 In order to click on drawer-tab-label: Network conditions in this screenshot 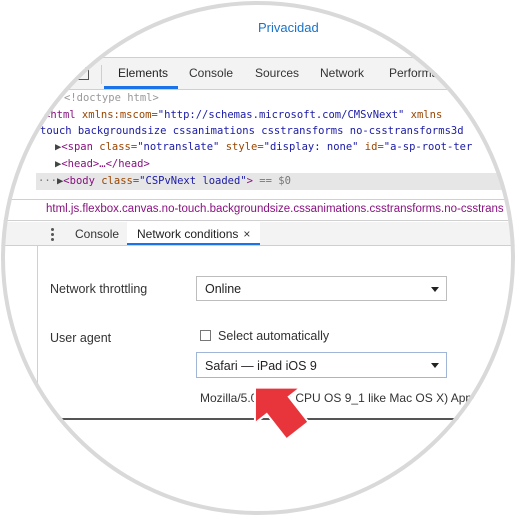, I will do `click(188, 234)`.